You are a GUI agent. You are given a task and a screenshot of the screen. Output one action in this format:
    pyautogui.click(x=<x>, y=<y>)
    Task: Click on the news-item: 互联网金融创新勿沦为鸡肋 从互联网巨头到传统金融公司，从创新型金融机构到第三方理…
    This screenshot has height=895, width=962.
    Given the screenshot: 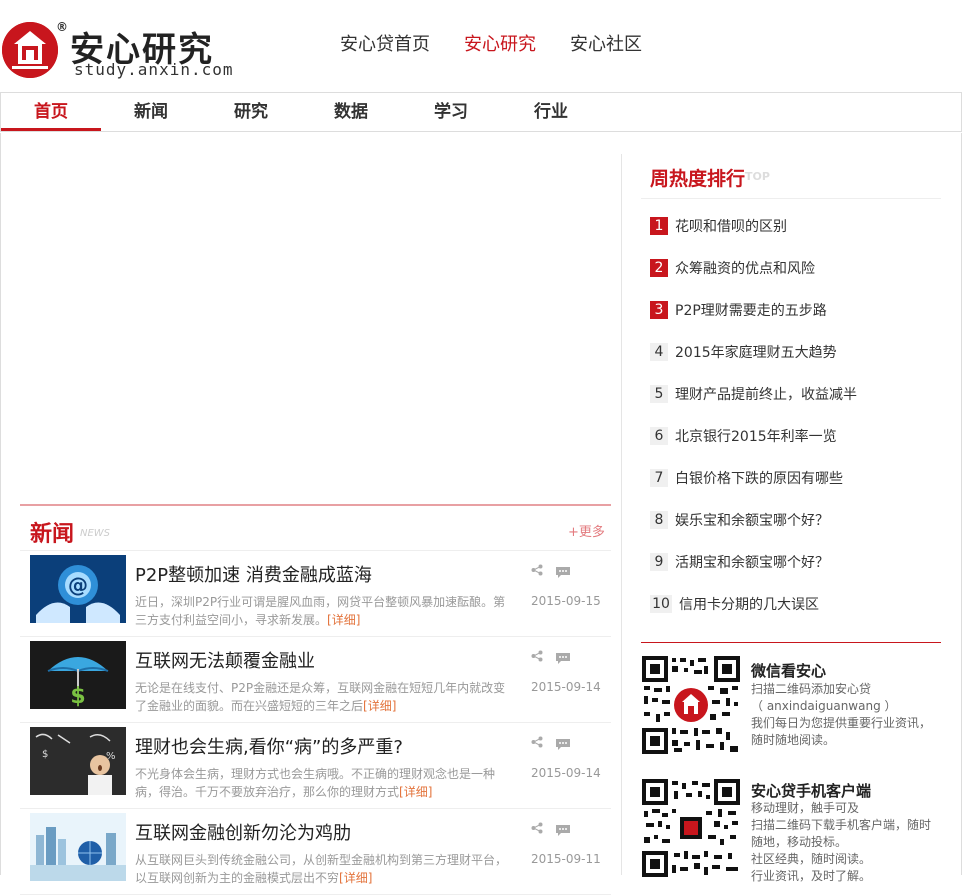 What is the action you would take?
    pyautogui.click(x=315, y=852)
    